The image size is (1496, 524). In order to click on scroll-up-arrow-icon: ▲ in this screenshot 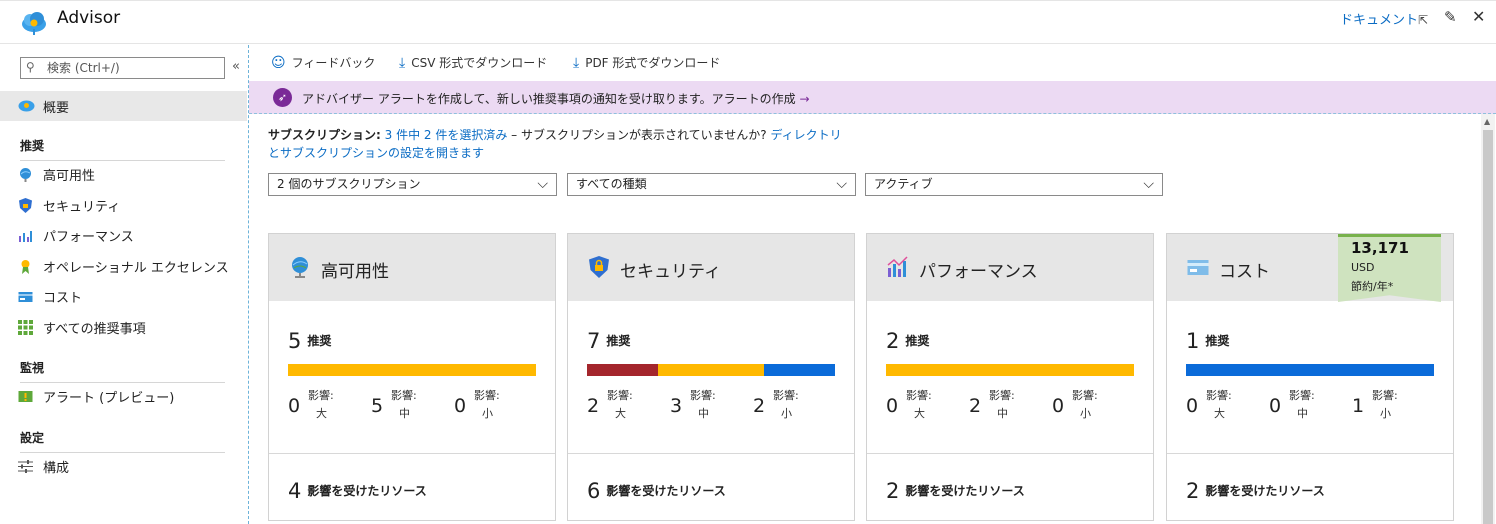, I will do `click(1487, 121)`.